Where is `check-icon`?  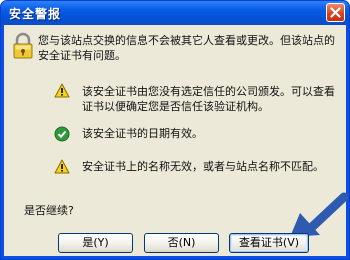
check-icon is located at coordinates (62, 135).